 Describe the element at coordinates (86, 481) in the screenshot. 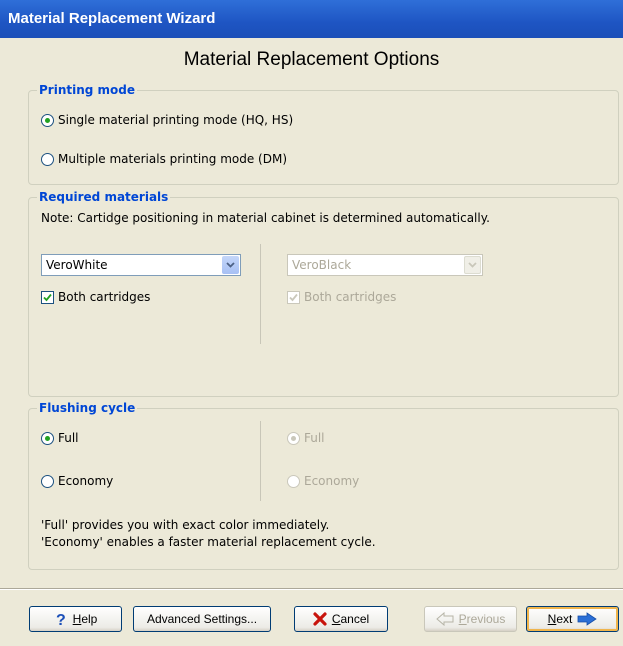

I see `left-economy-label: Economy` at that location.